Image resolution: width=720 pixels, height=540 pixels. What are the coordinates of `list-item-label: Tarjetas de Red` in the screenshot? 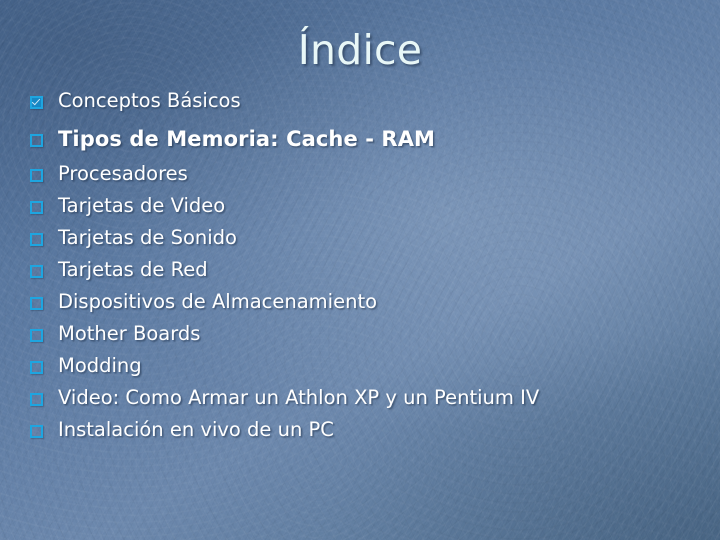 It's located at (133, 269).